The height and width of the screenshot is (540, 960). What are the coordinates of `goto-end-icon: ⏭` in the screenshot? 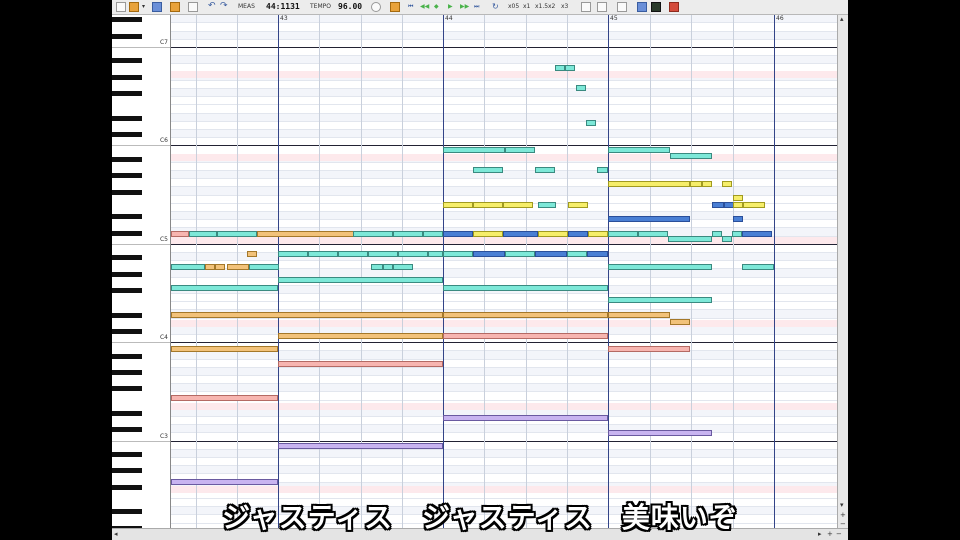 It's located at (476, 7).